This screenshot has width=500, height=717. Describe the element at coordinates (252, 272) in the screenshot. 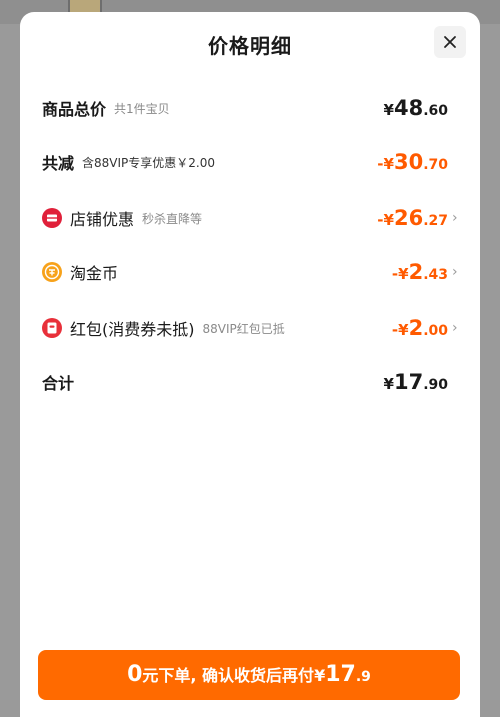

I see `row-taojinbi: 淘金币 -¥ 2.43 ›` at that location.